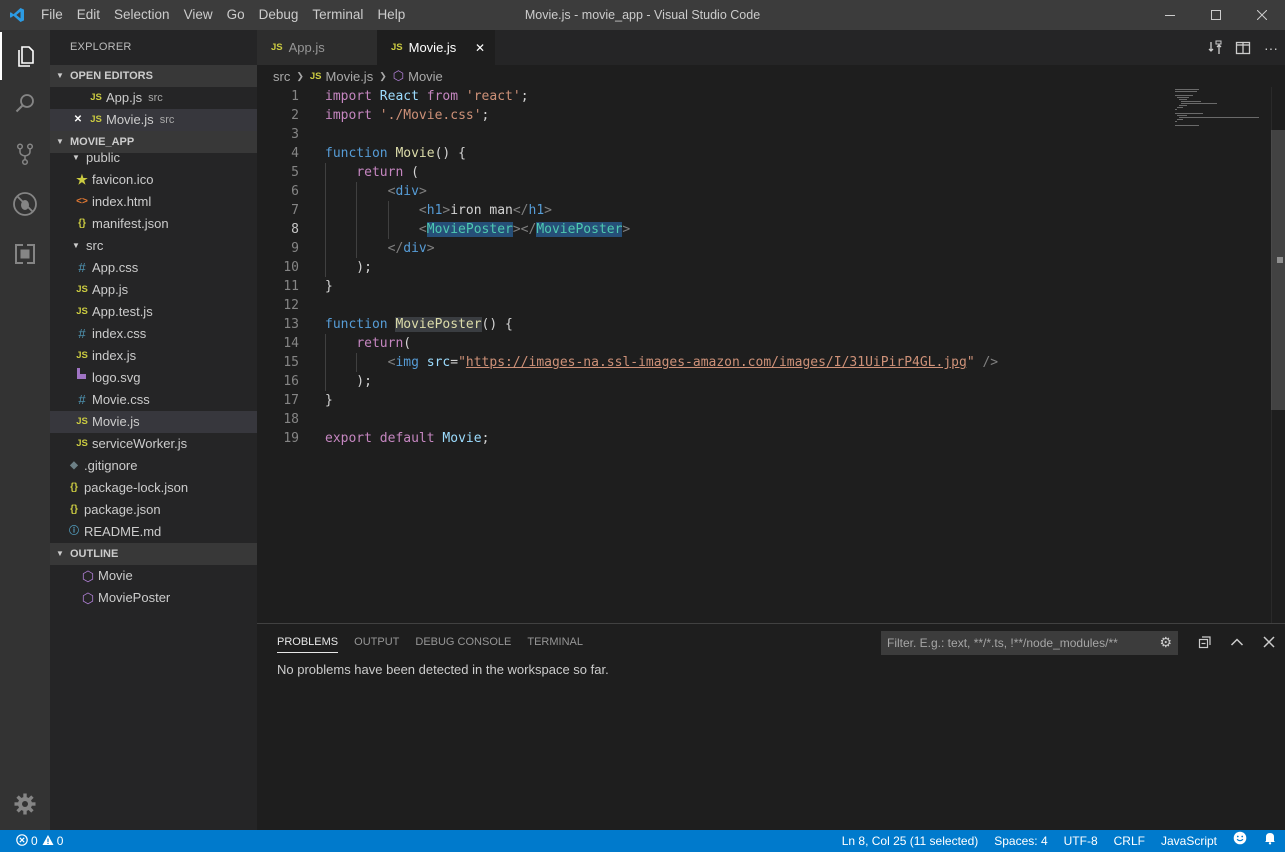 This screenshot has width=1285, height=852. Describe the element at coordinates (153, 422) in the screenshot. I see `tree-file-movie-js: JS Movie.js` at that location.